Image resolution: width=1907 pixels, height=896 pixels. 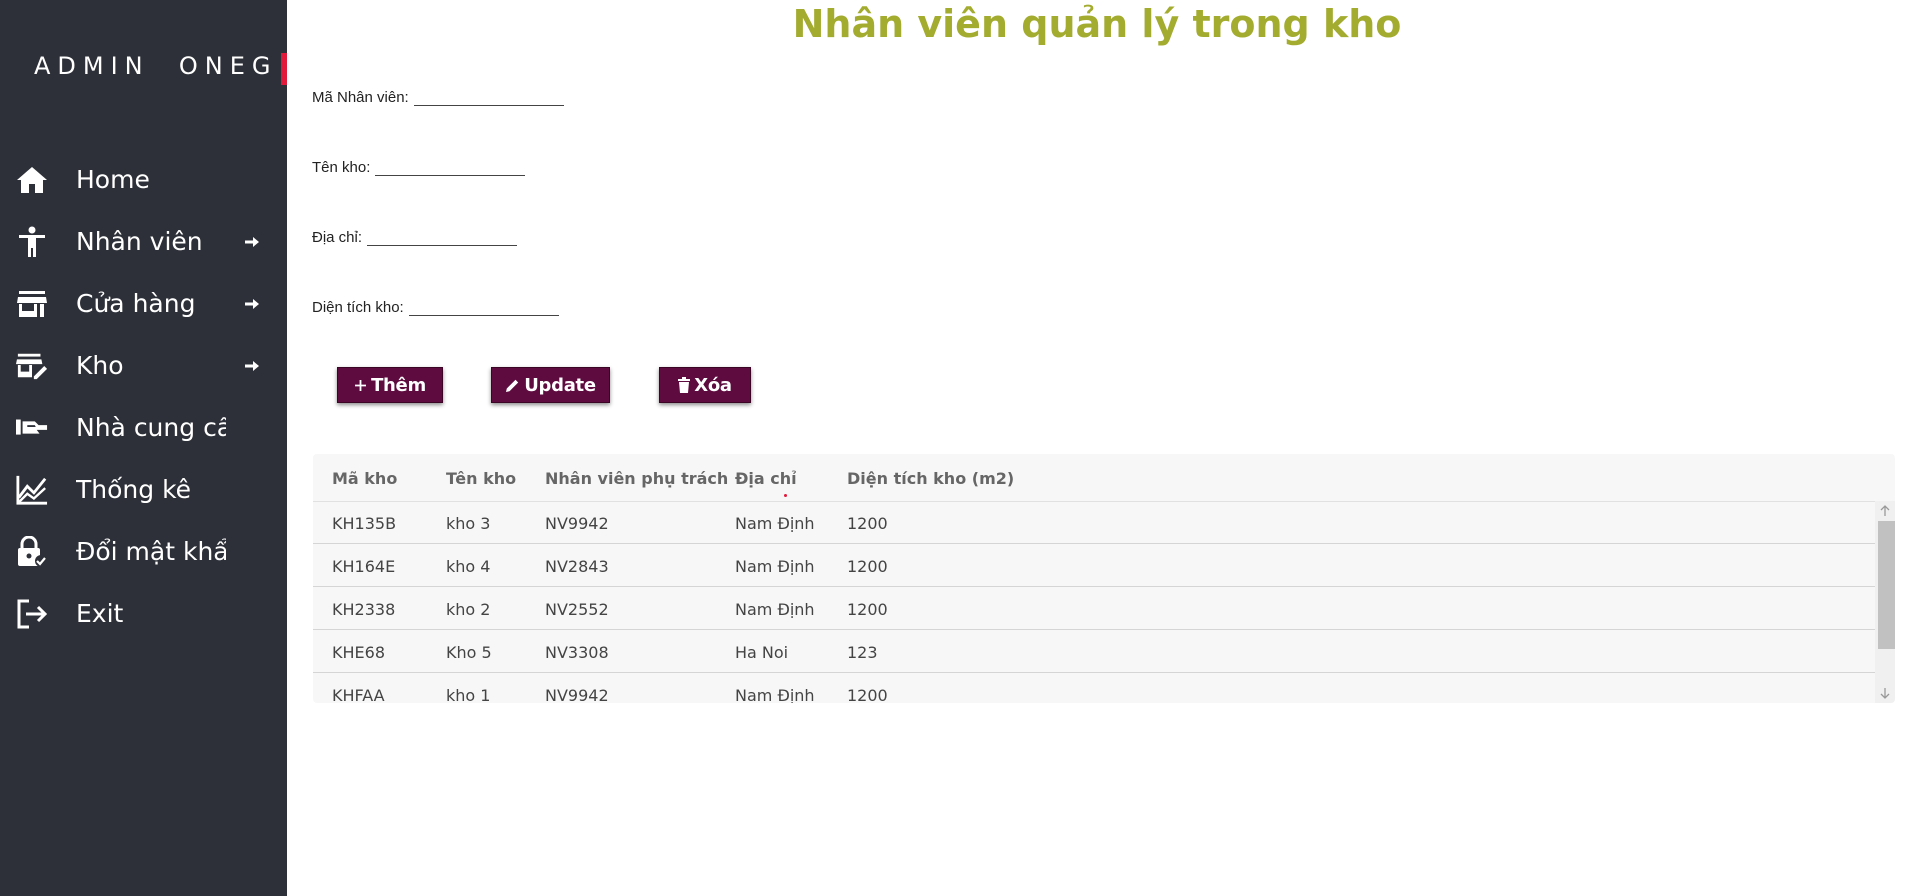 I want to click on sidebar-item-label: Nhân viên, so click(x=139, y=241).